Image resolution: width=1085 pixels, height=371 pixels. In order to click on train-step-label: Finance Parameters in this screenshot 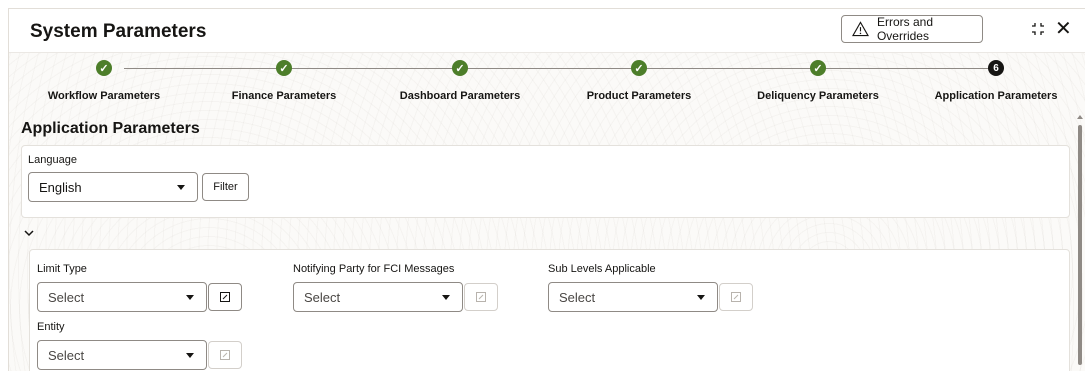, I will do `click(284, 96)`.